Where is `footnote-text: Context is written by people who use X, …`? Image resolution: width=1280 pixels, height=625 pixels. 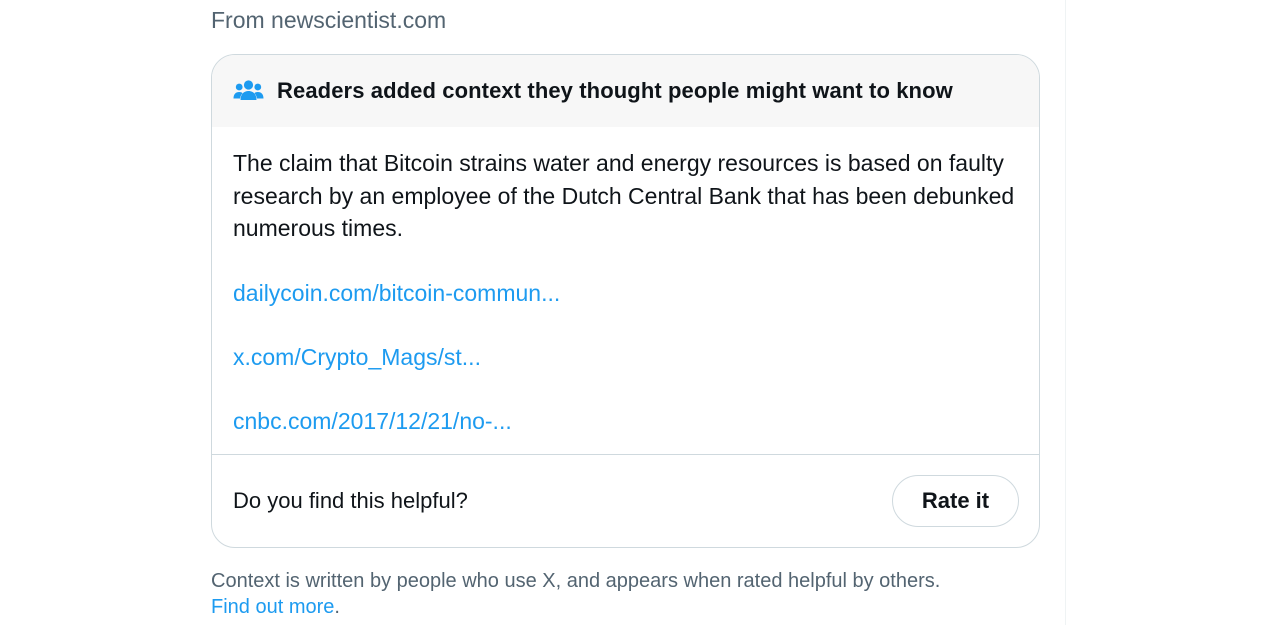 footnote-text: Context is written by people who use X, … is located at coordinates (576, 581).